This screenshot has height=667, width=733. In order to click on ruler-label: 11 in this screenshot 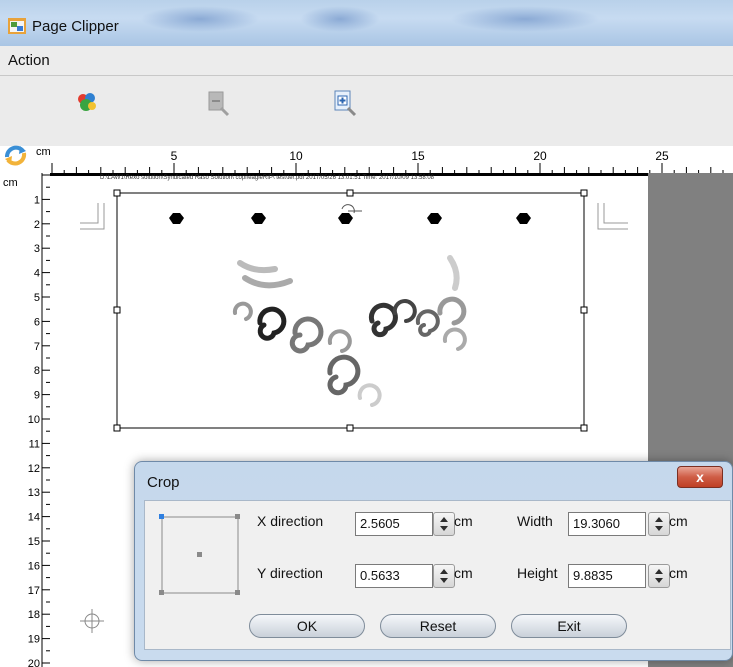, I will do `click(34, 444)`.